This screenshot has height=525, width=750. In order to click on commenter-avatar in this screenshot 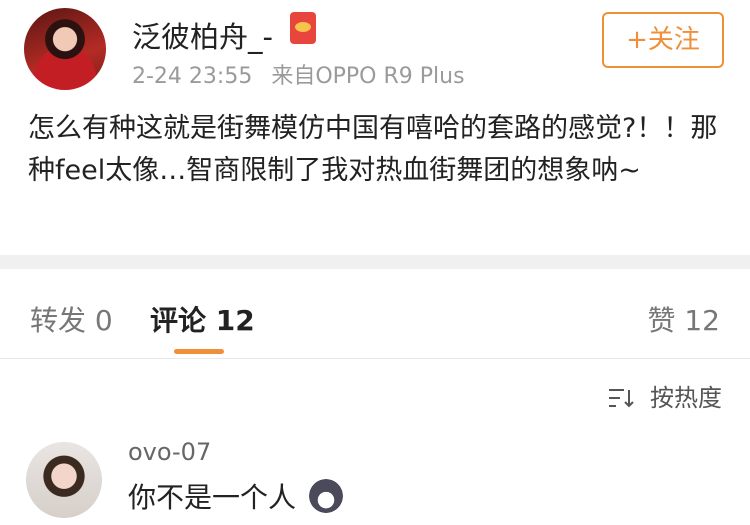, I will do `click(64, 480)`.